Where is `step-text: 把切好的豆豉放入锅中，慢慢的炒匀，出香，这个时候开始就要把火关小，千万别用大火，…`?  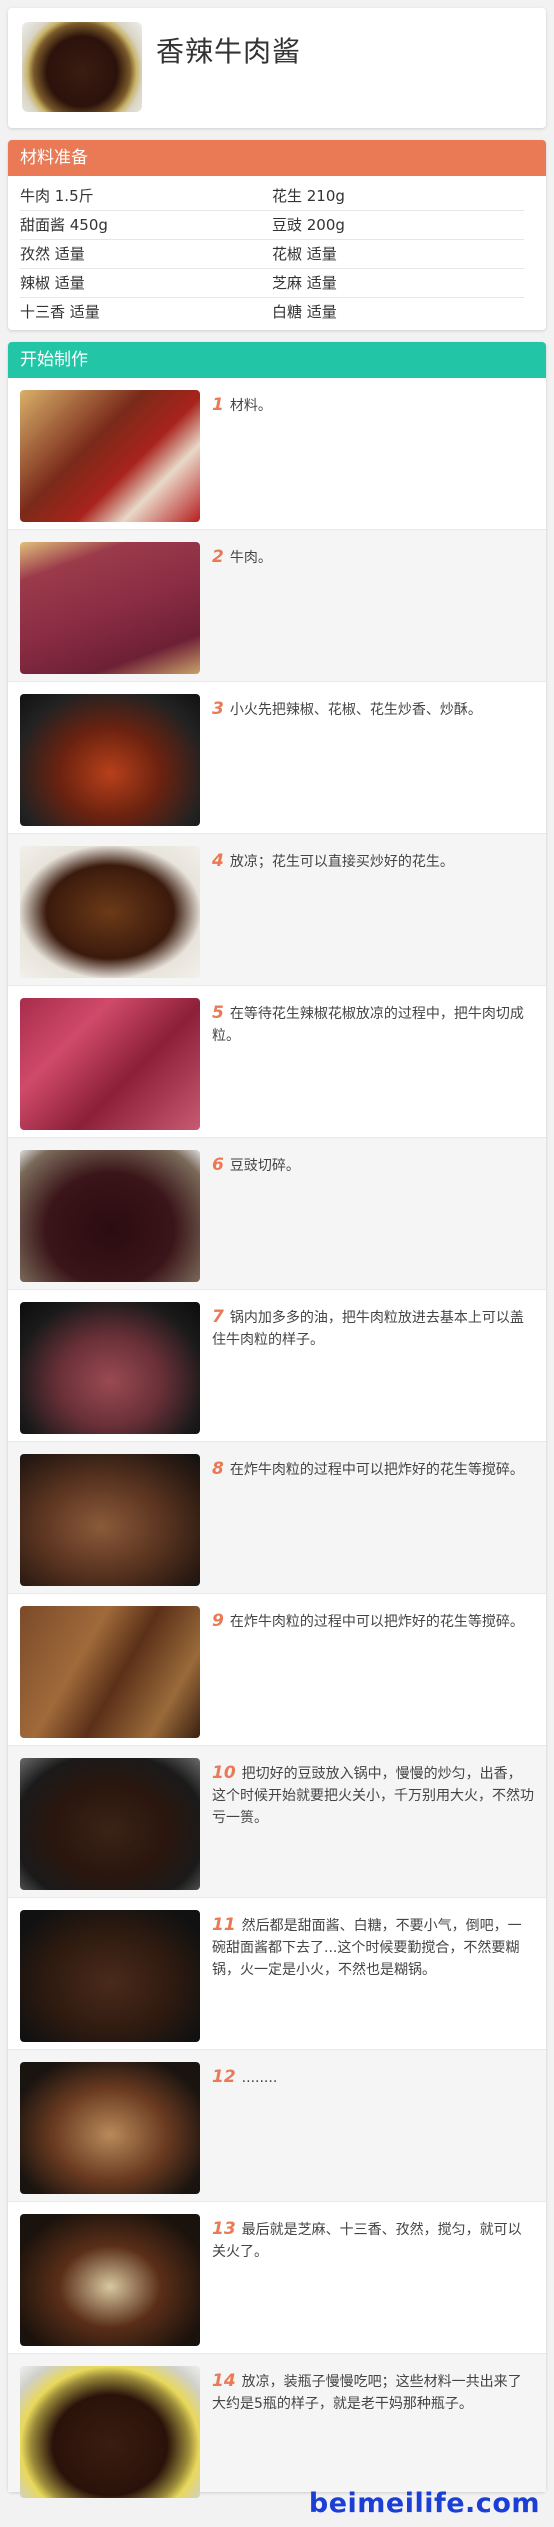 step-text: 把切好的豆豉放入锅中，慢慢的炒匀，出香，这个时候开始就要把火关小，千万别用大火，… is located at coordinates (373, 1796).